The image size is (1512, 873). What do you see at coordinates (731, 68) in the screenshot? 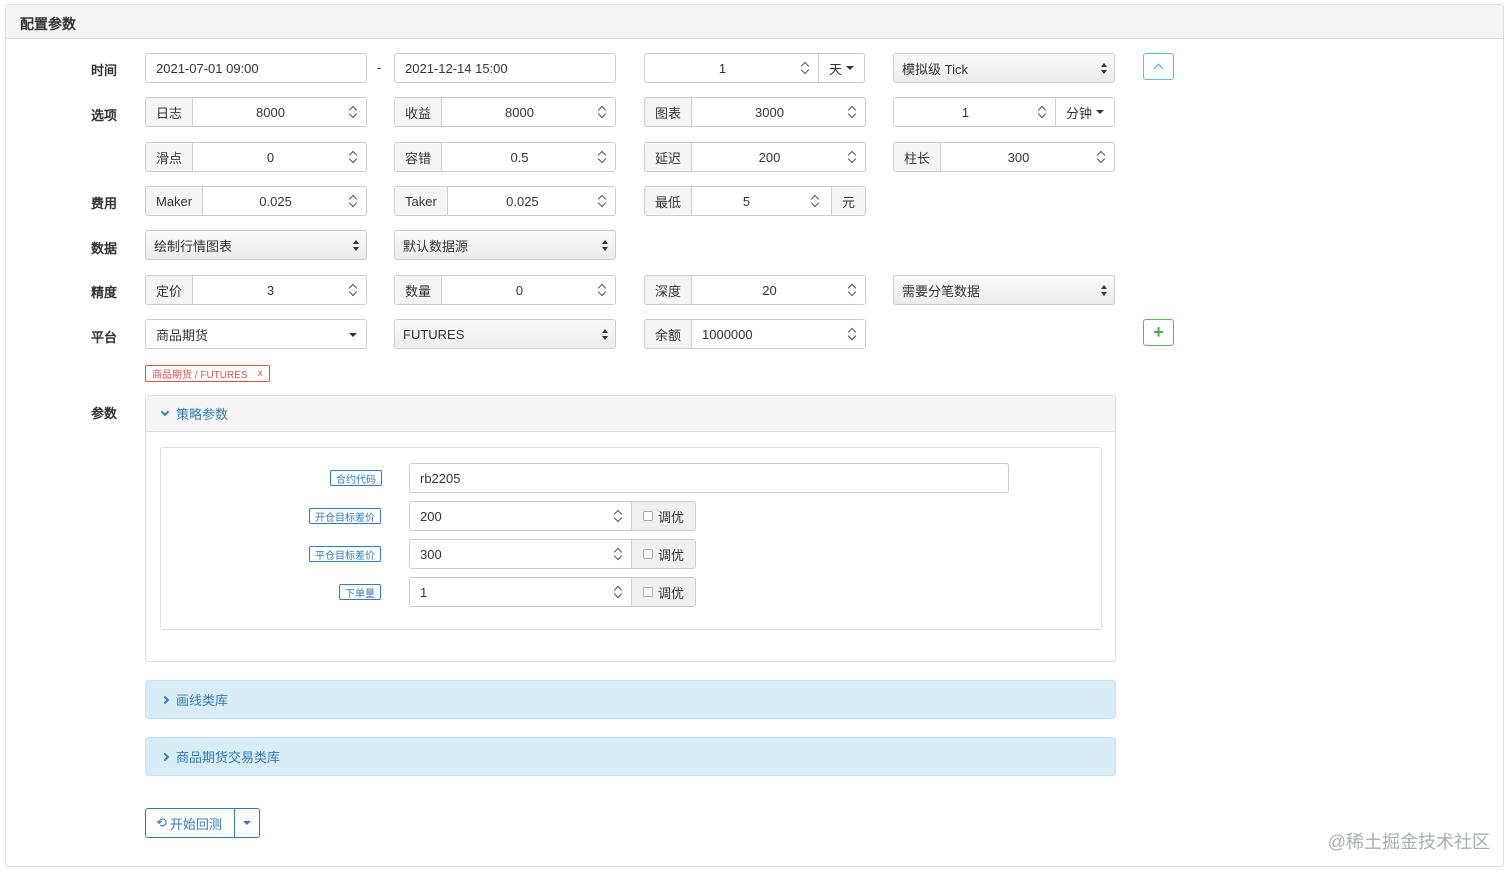
I see `period-input: 1` at bounding box center [731, 68].